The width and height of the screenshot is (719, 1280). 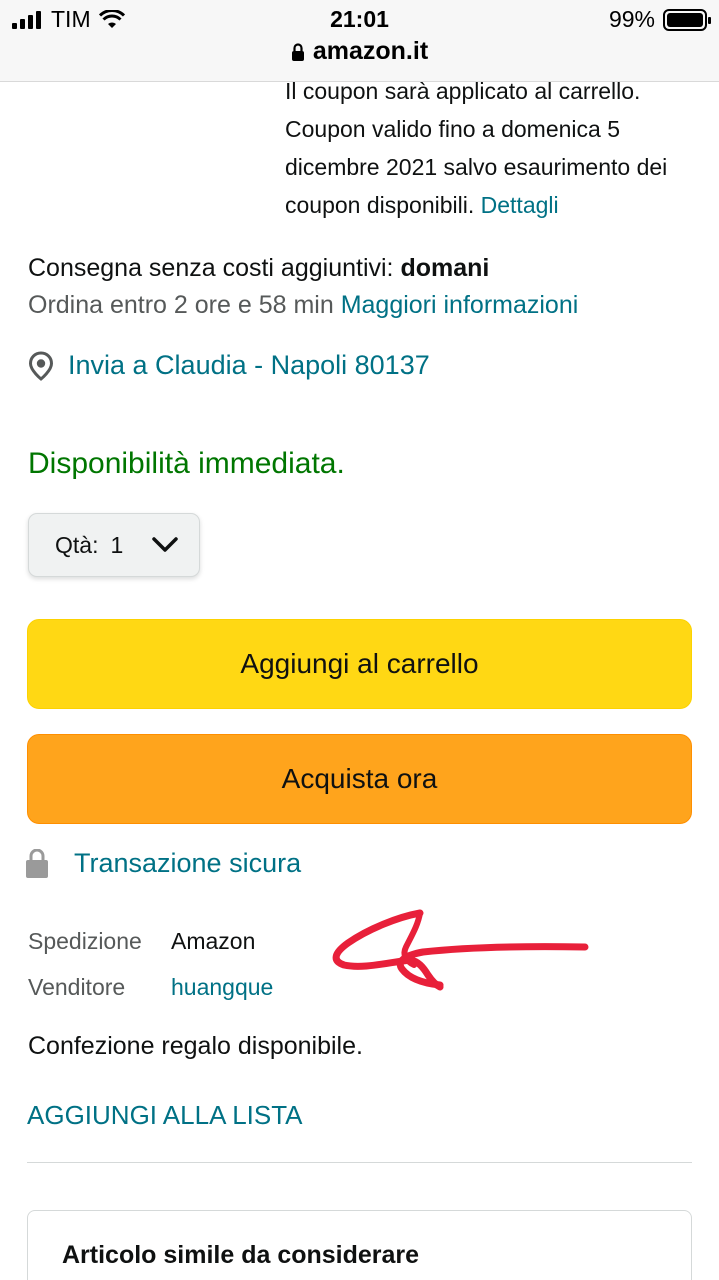 I want to click on similar-item-card: Articolo simile da considerare, so click(x=359, y=1245).